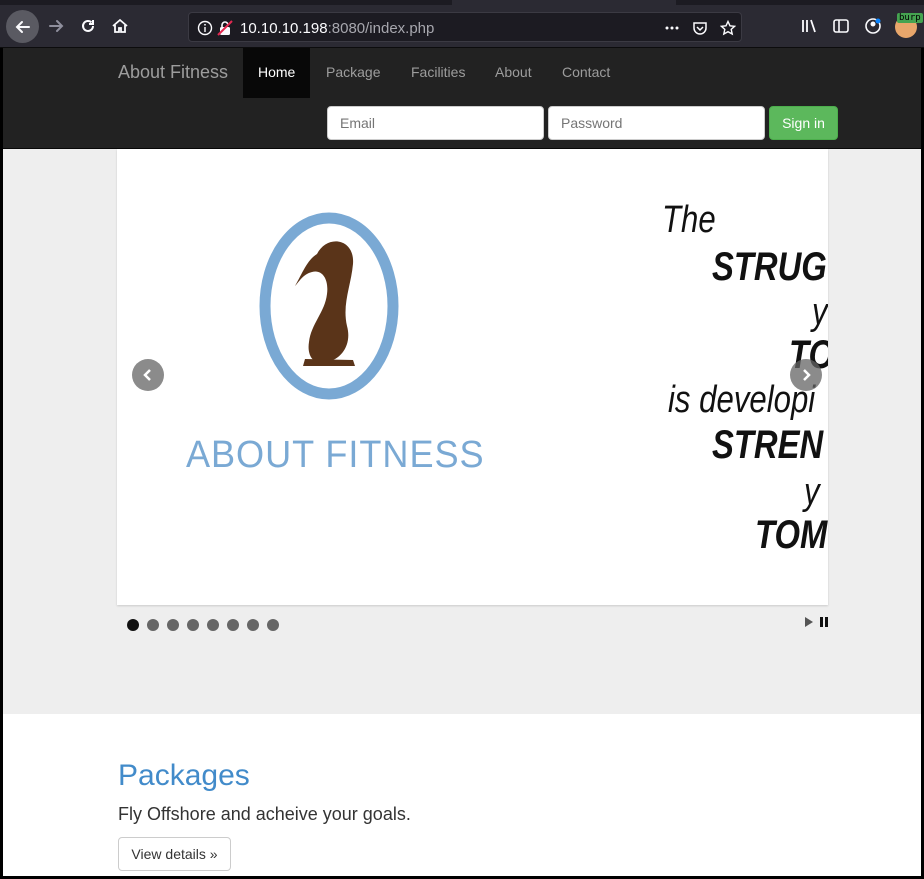 Image resolution: width=924 pixels, height=879 pixels. What do you see at coordinates (791, 535) in the screenshot?
I see `quote-line-8: TOM` at bounding box center [791, 535].